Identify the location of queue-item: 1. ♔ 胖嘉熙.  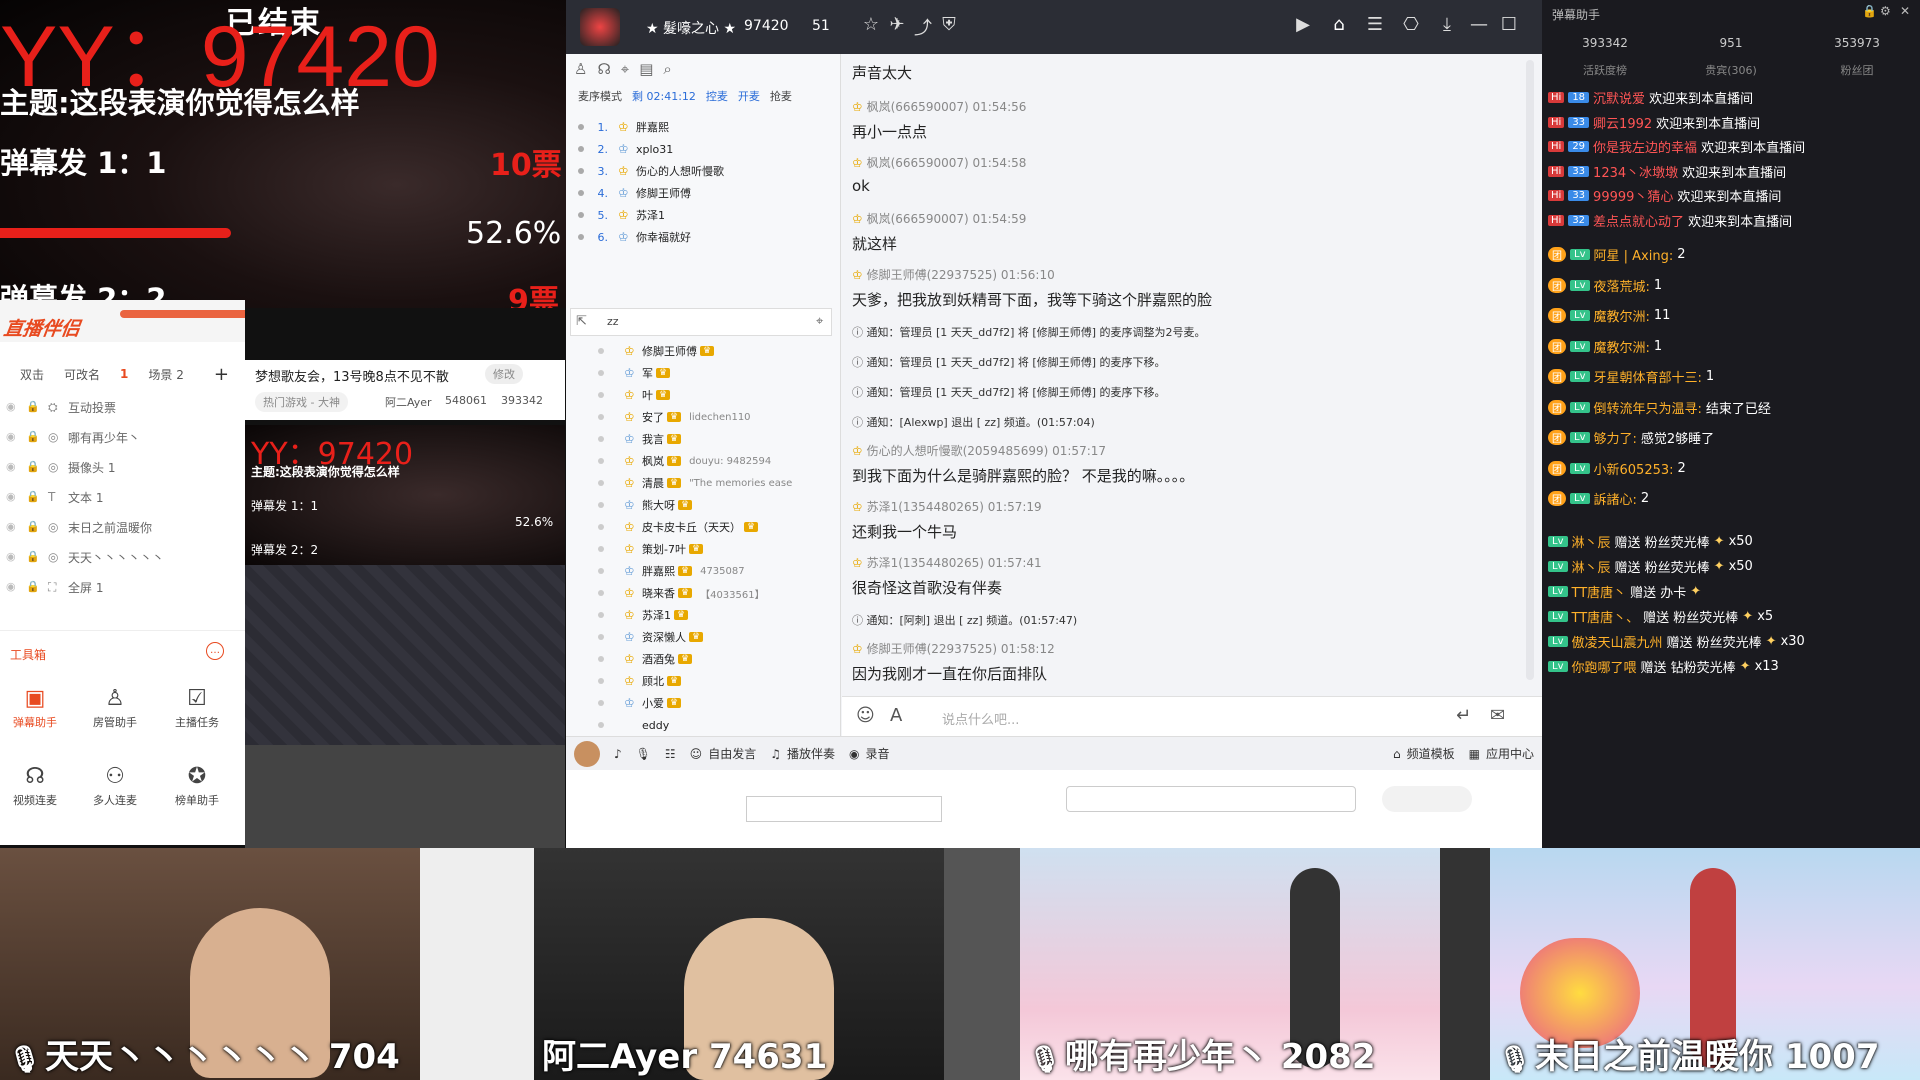
(705, 127).